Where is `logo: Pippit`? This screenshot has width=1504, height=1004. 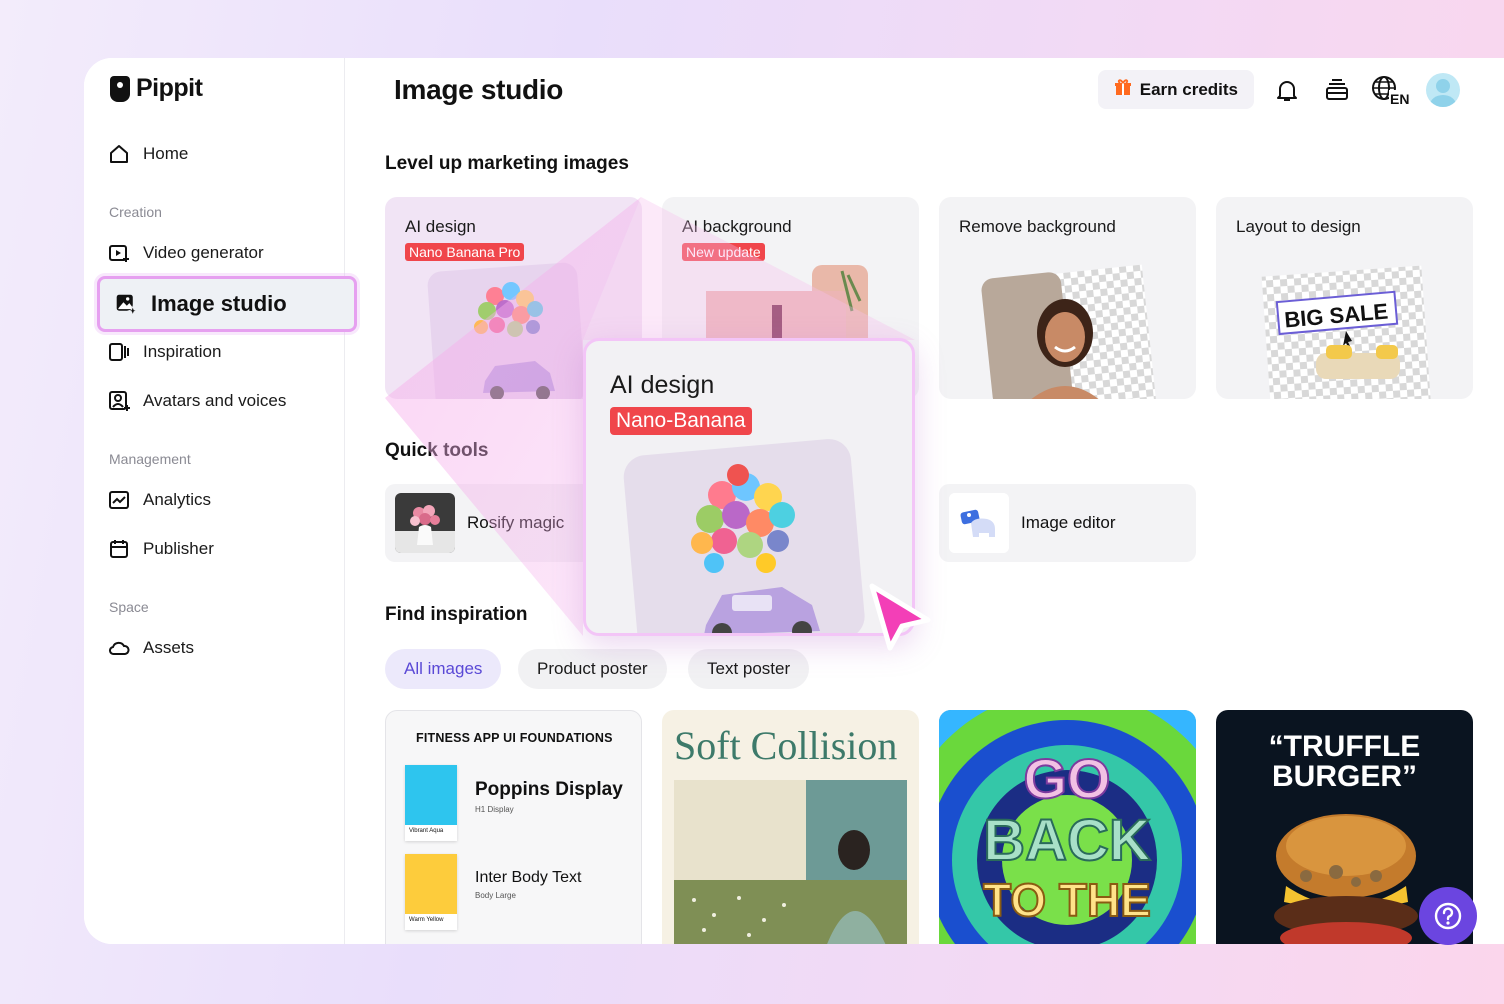 logo: Pippit is located at coordinates (156, 88).